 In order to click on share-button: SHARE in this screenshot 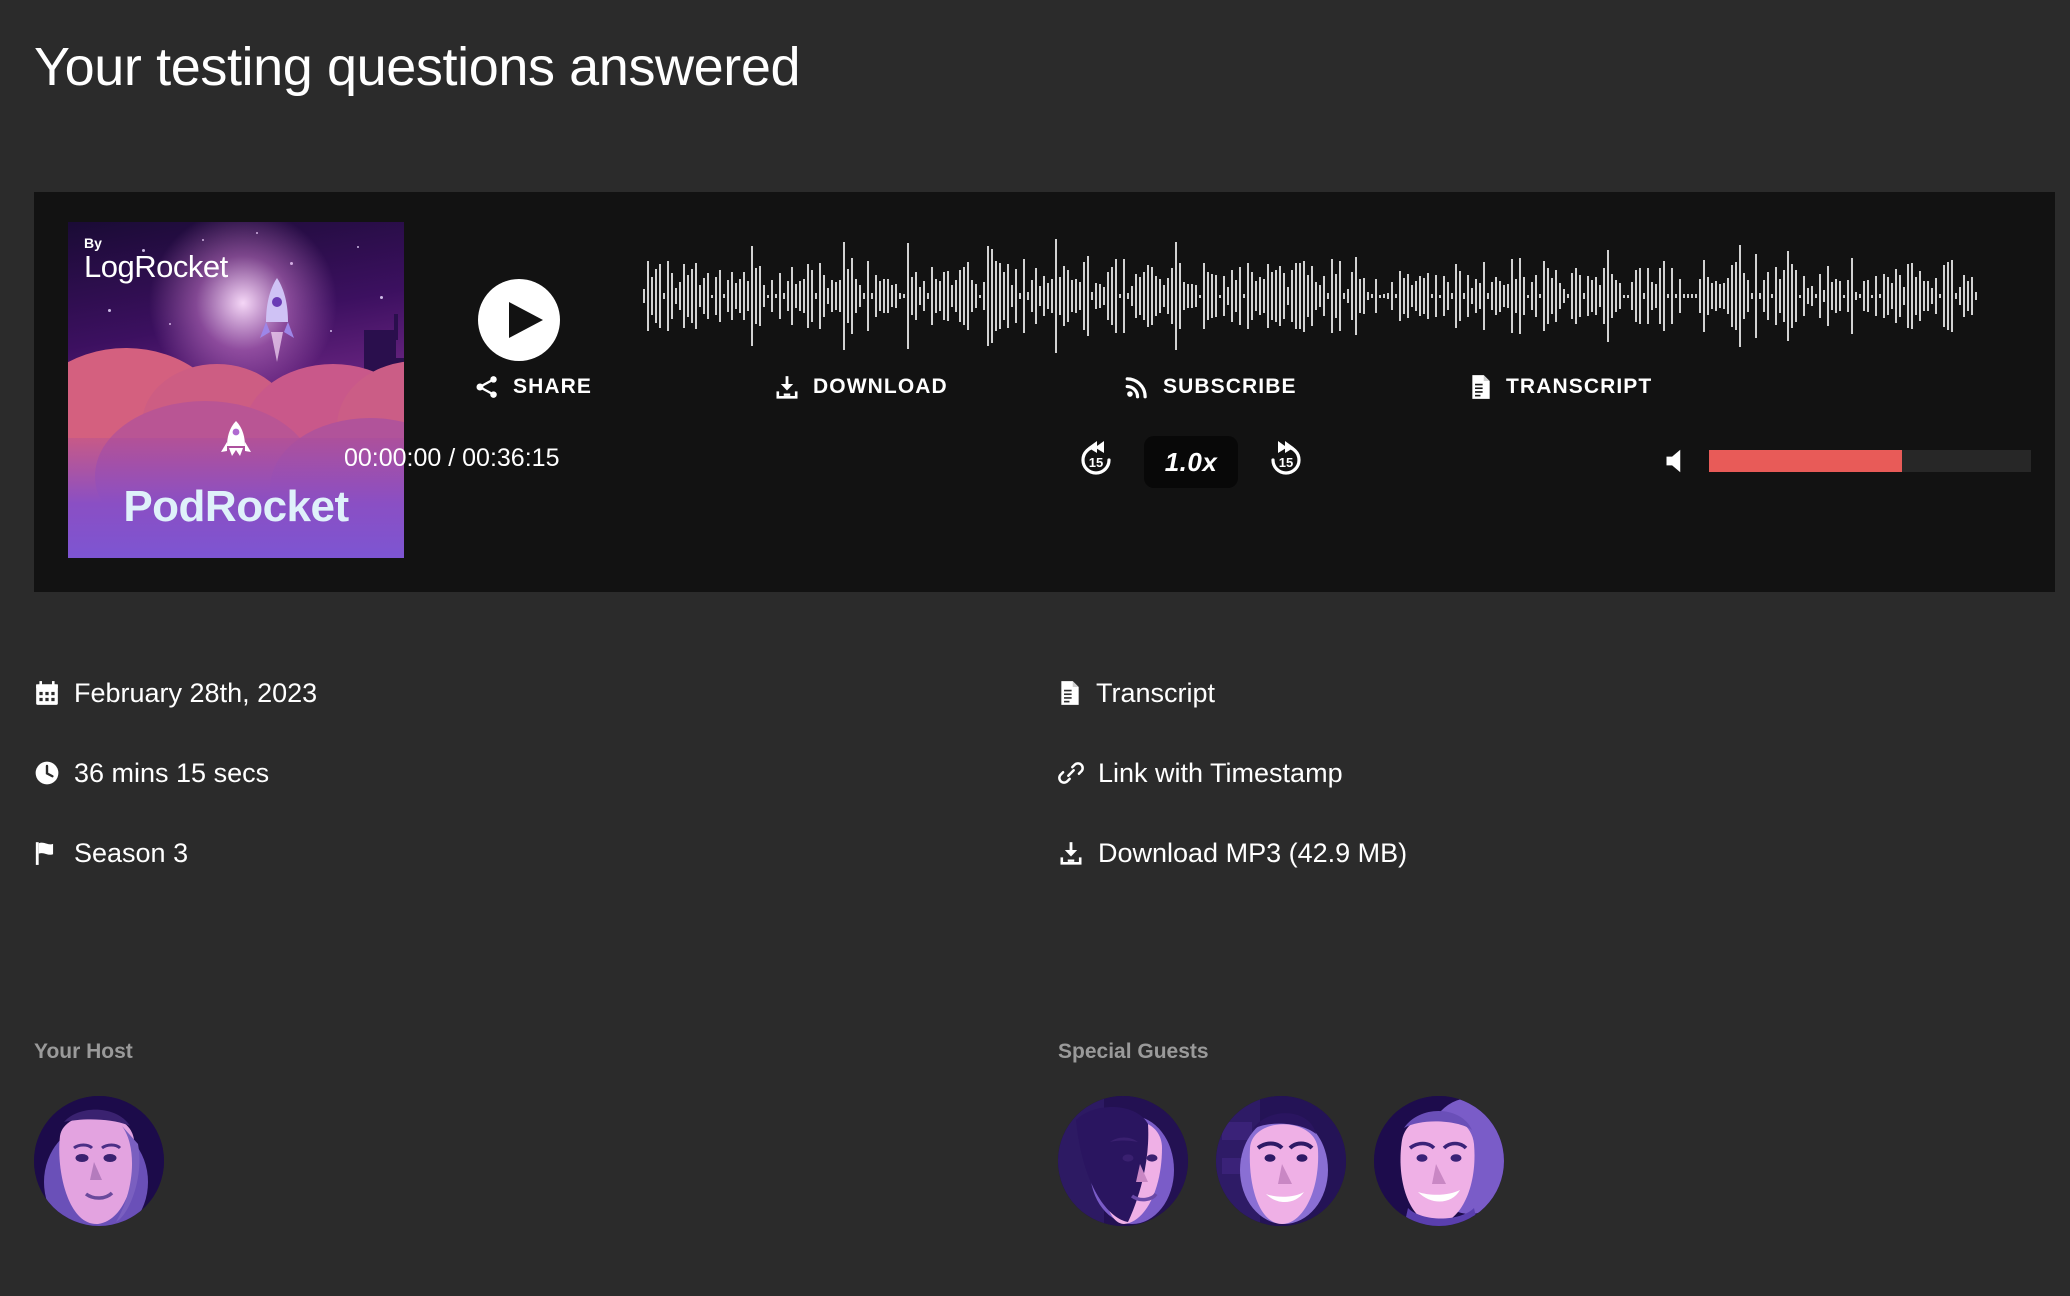, I will do `click(533, 387)`.